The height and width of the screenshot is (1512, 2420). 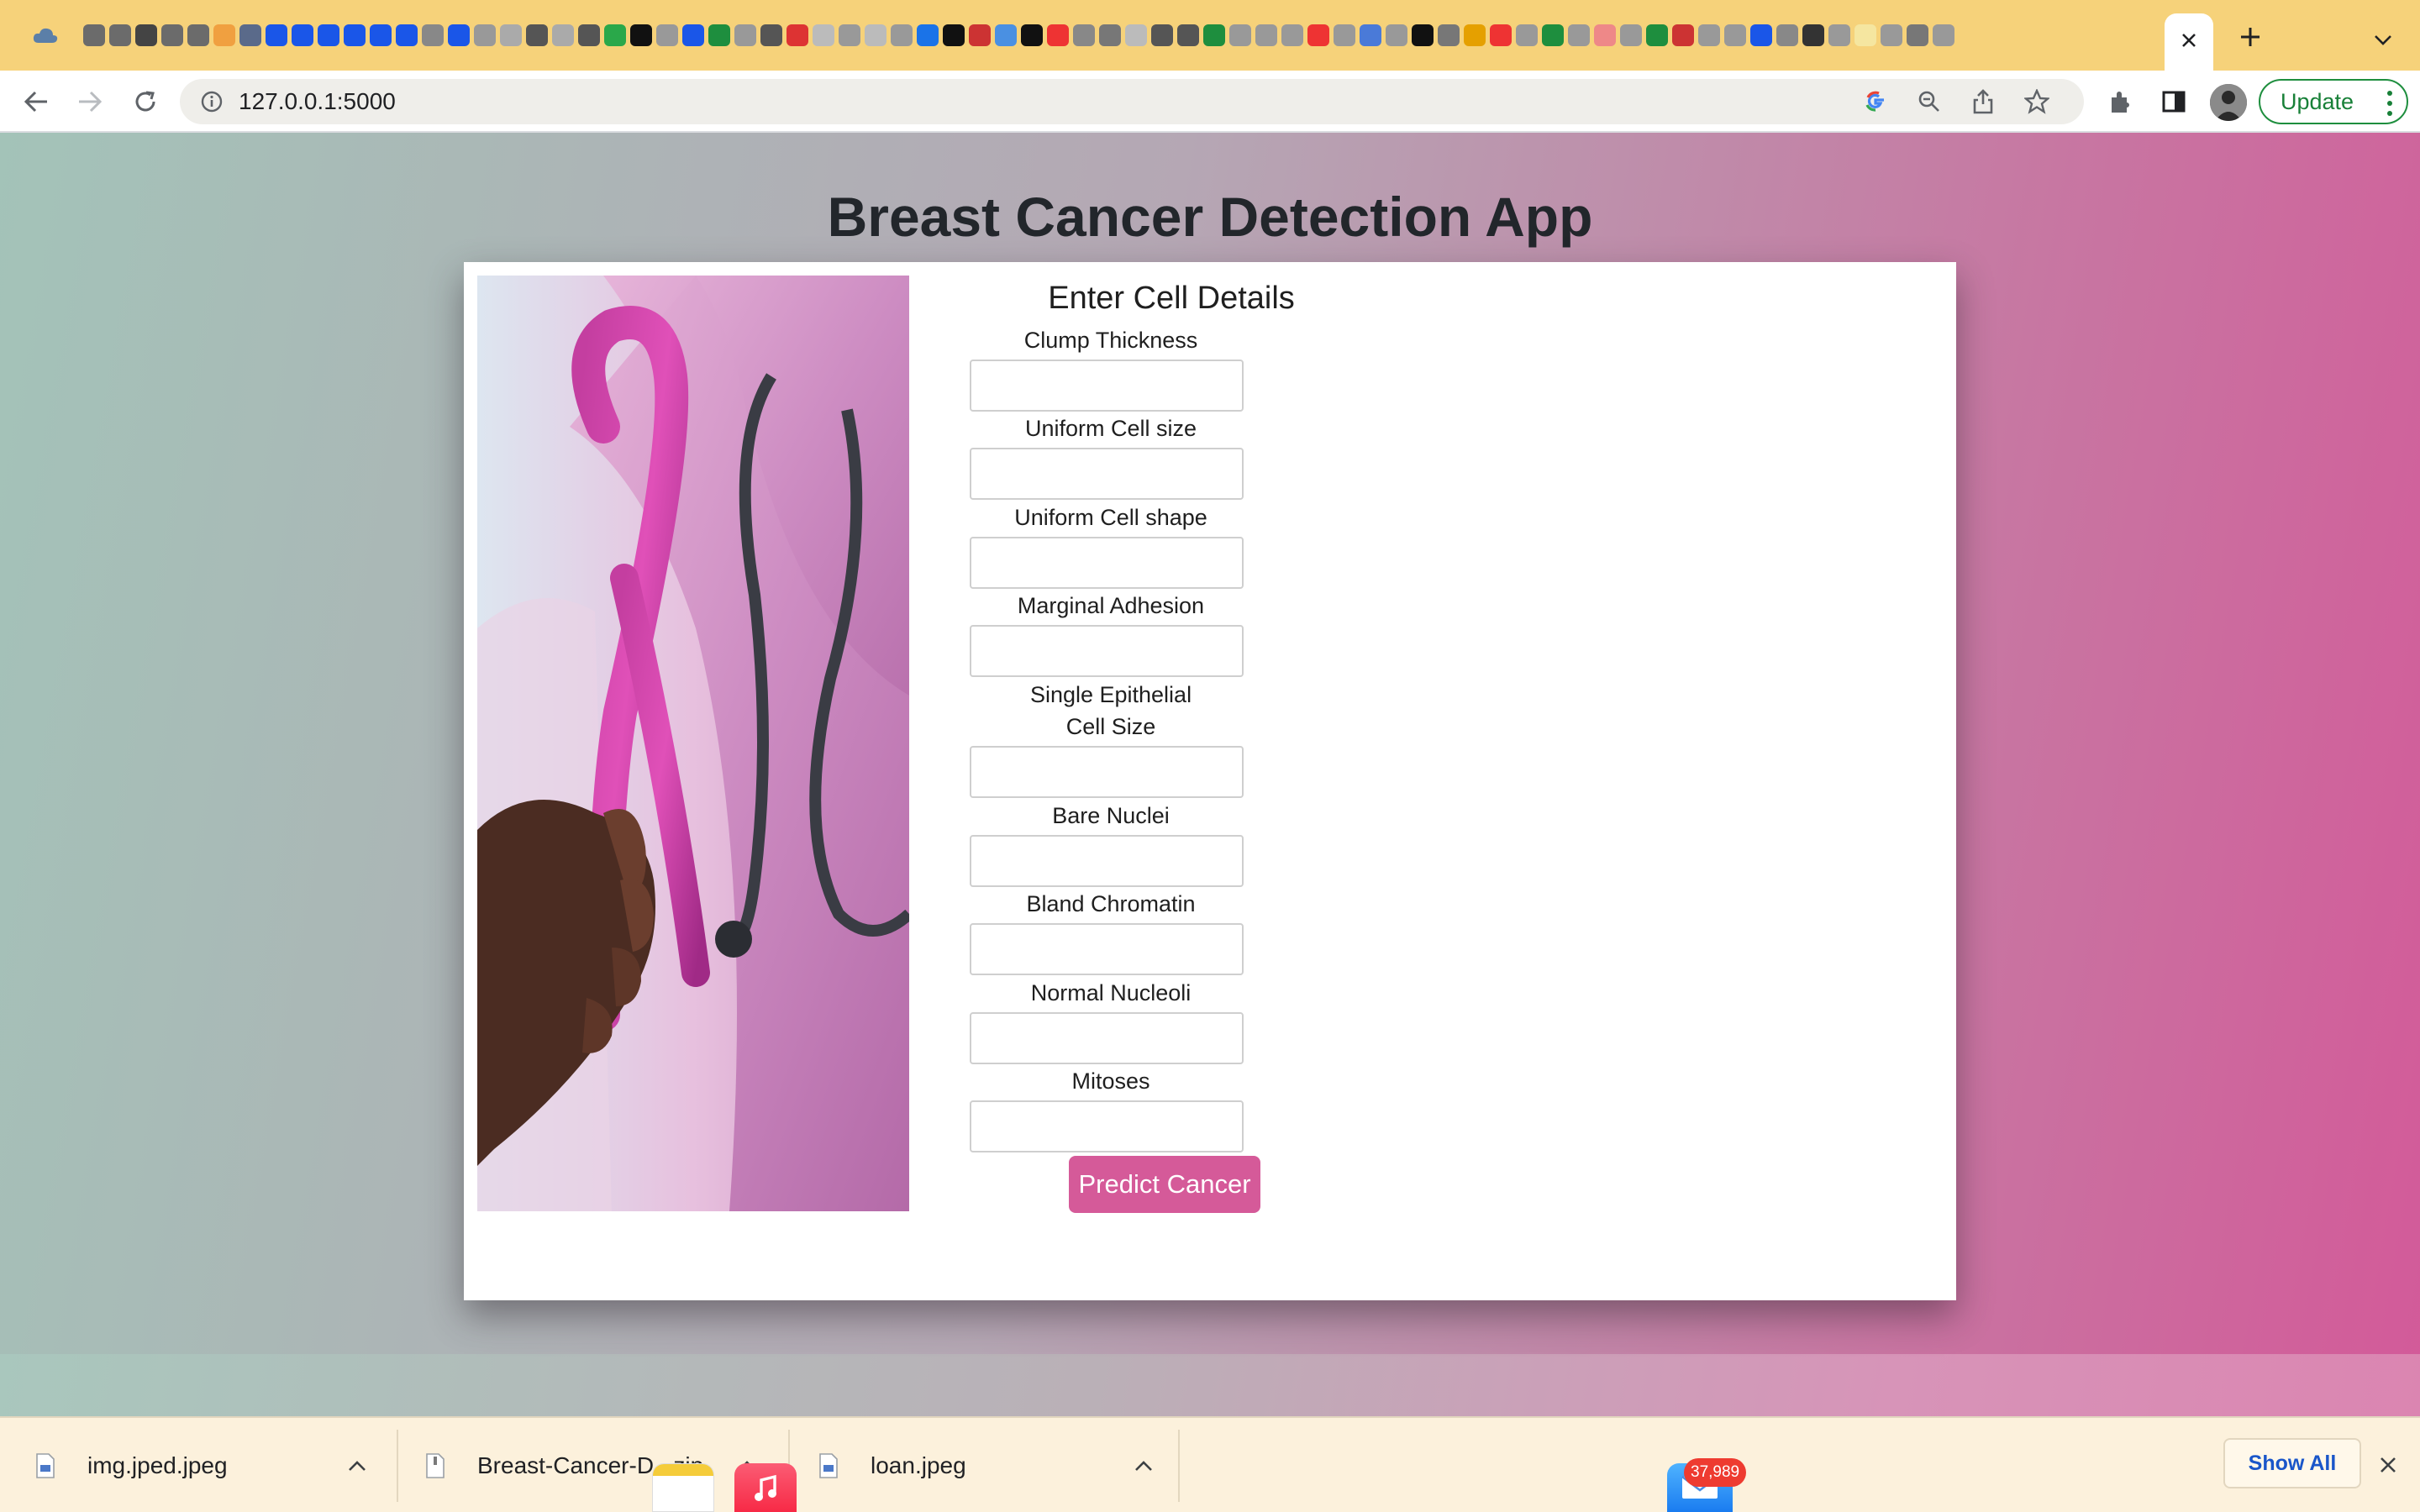 What do you see at coordinates (2120, 102) in the screenshot?
I see `extensions-icon` at bounding box center [2120, 102].